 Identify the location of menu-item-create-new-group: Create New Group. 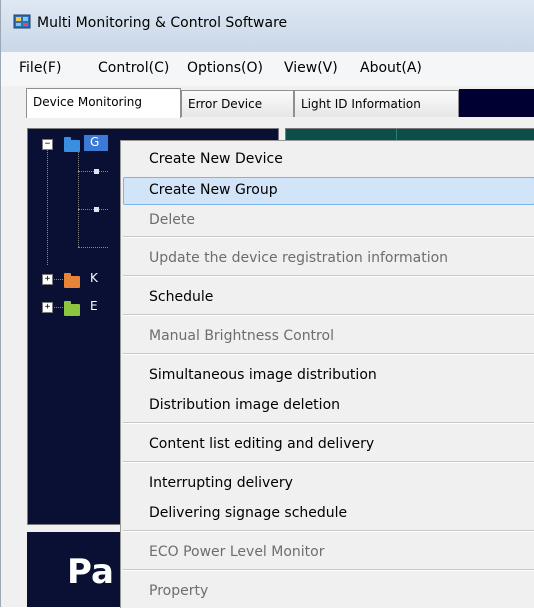
(213, 190).